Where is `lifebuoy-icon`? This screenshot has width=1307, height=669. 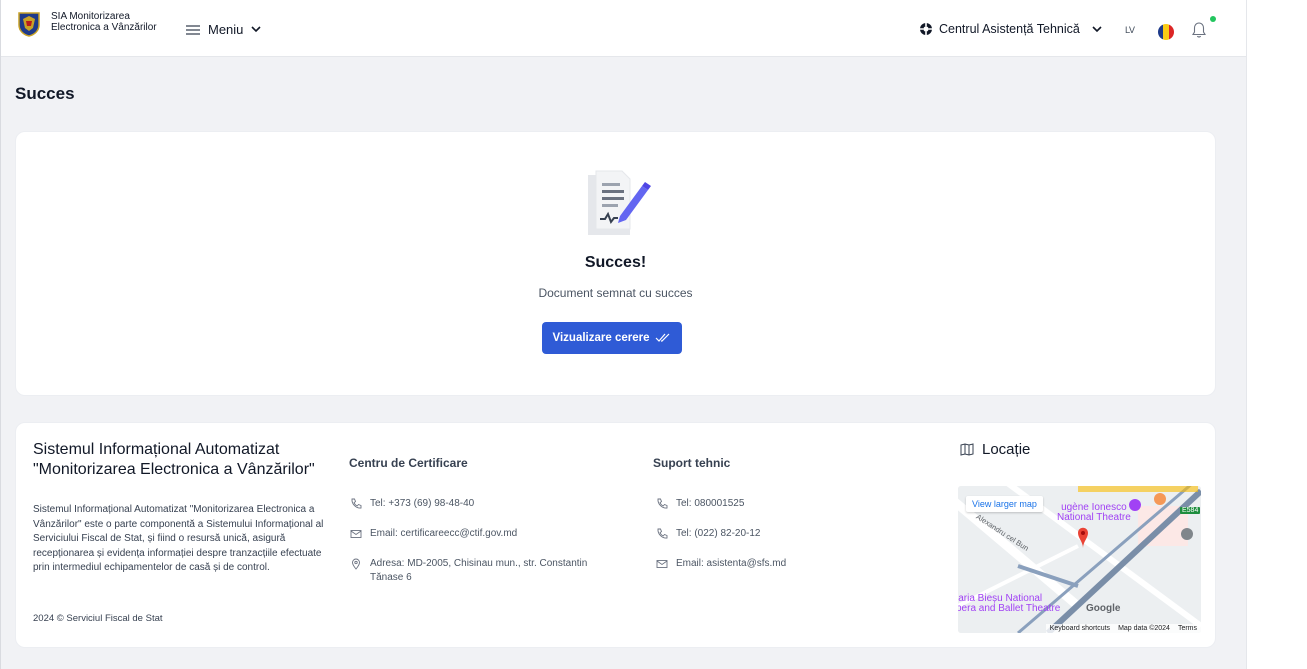 lifebuoy-icon is located at coordinates (926, 29).